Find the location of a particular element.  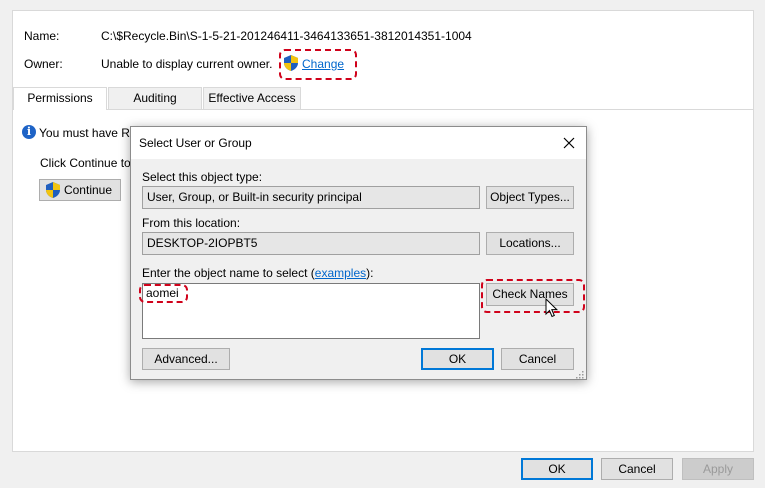

permission-notice: You must have Re is located at coordinates (88, 133).